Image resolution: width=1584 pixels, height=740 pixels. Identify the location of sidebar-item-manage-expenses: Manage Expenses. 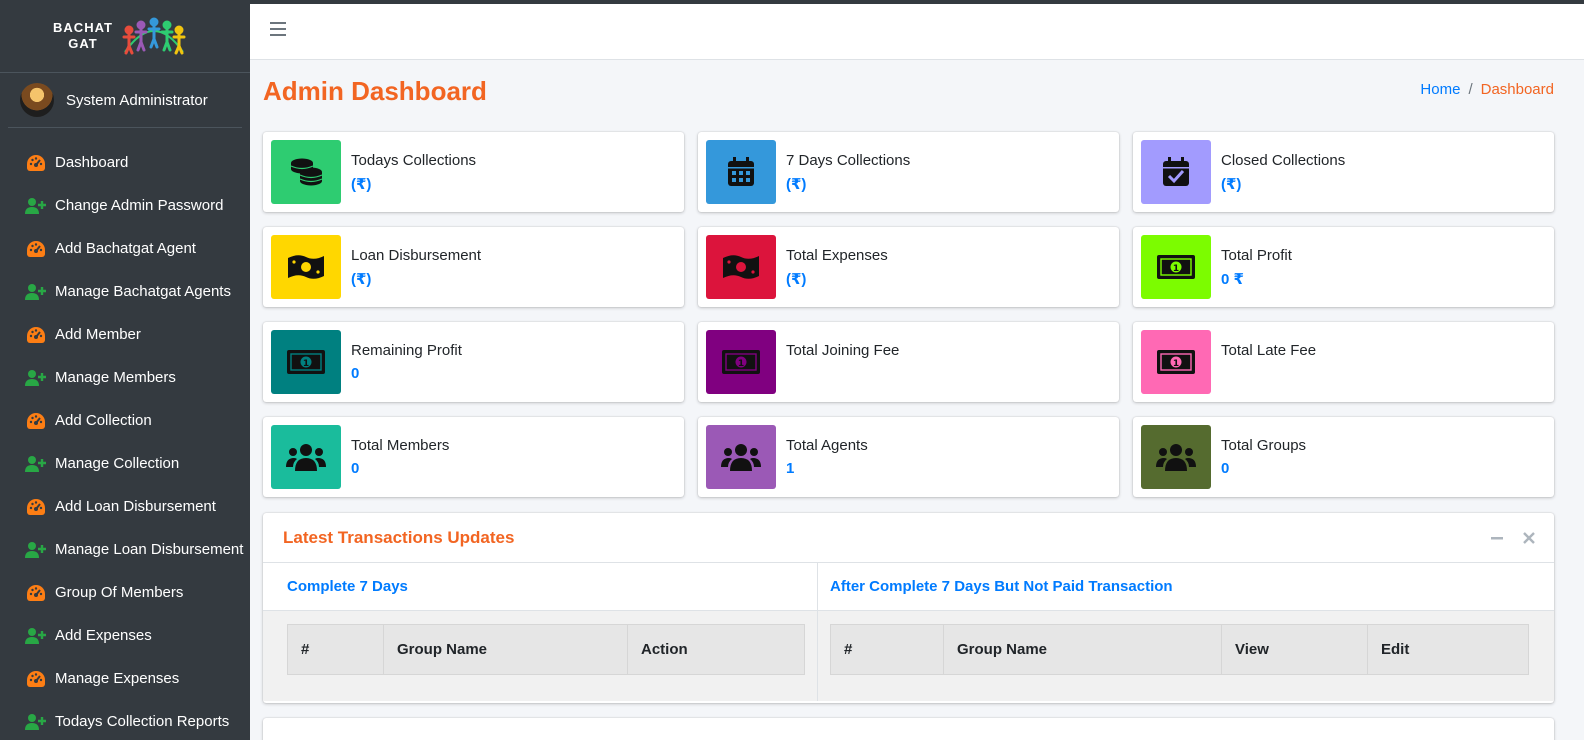
(125, 678).